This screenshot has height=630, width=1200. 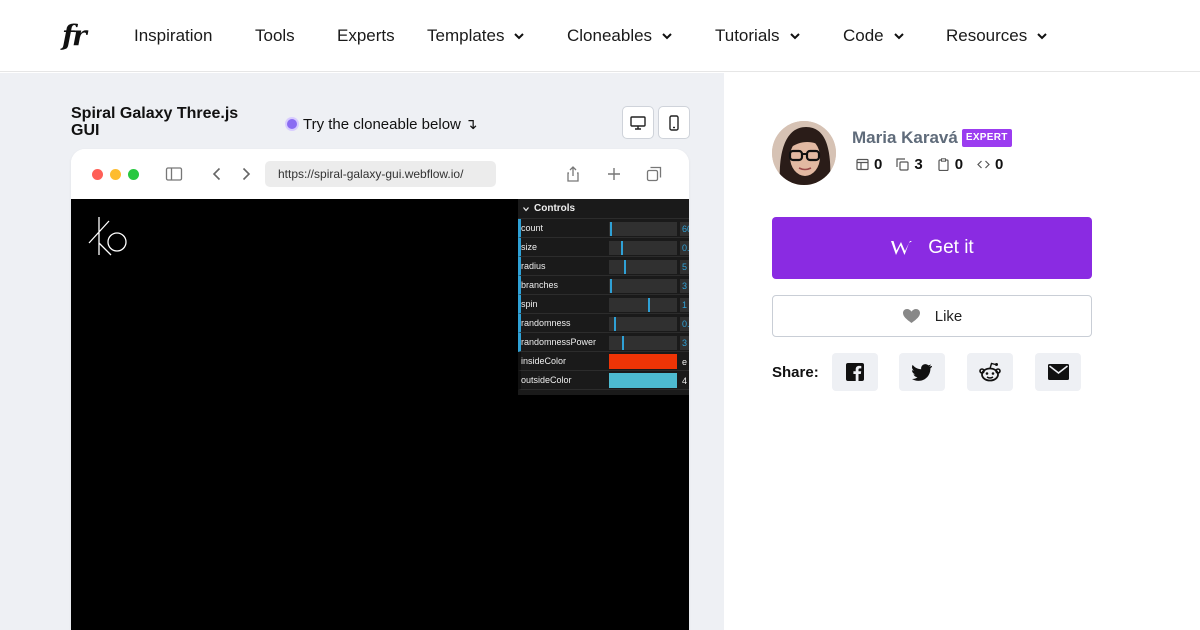 What do you see at coordinates (107, 236) in the screenshot?
I see `ko-logo-icon` at bounding box center [107, 236].